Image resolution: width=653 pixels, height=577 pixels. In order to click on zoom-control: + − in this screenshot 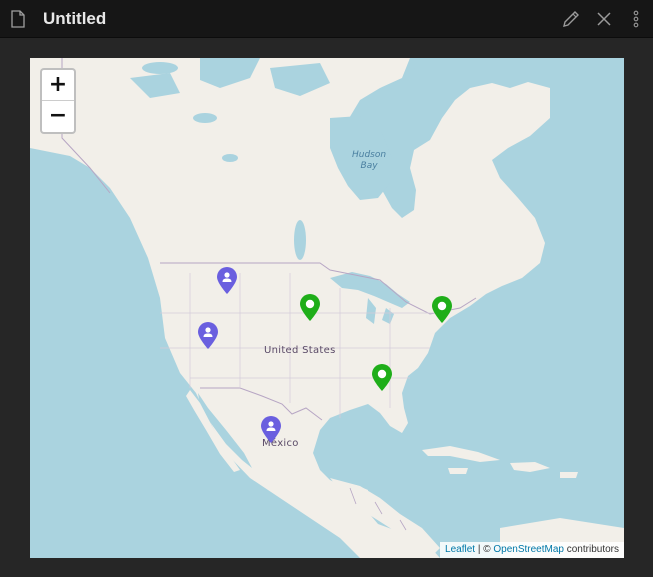, I will do `click(58, 101)`.